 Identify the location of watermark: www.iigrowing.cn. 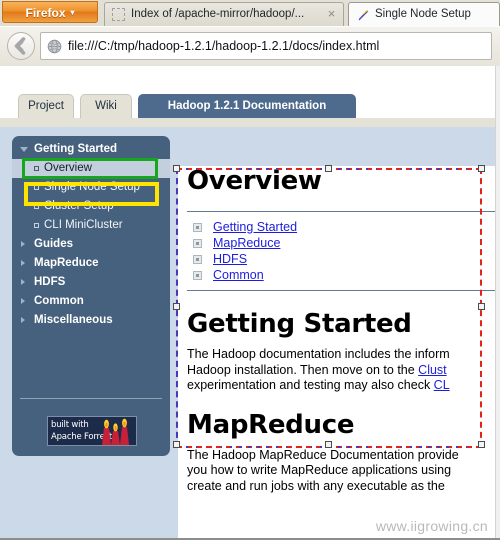
(431, 526).